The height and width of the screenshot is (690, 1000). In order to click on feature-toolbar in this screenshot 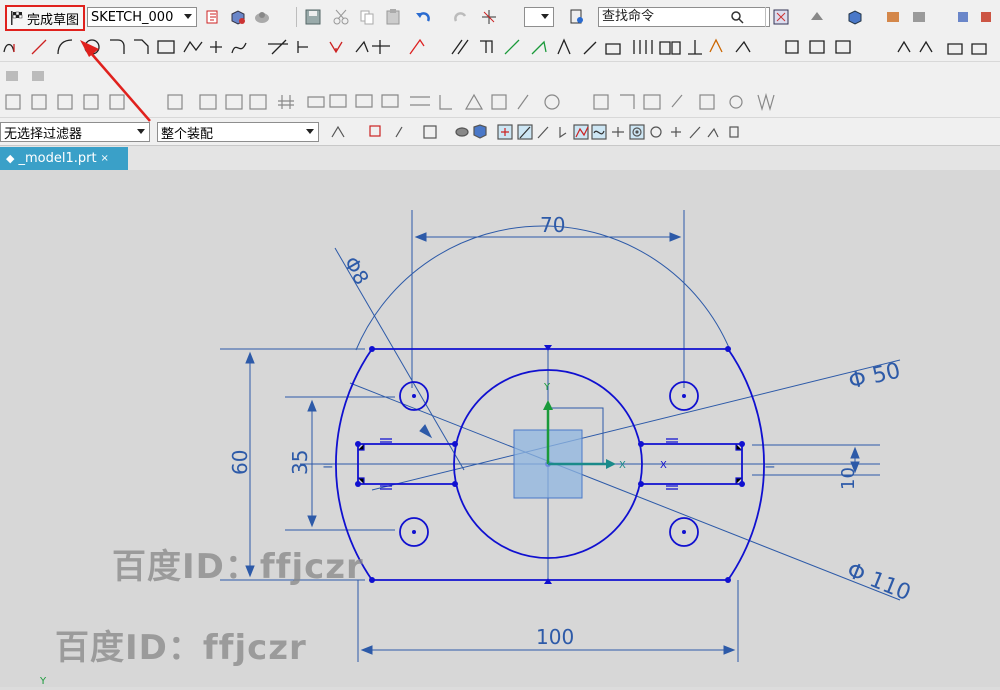, I will do `click(500, 103)`.